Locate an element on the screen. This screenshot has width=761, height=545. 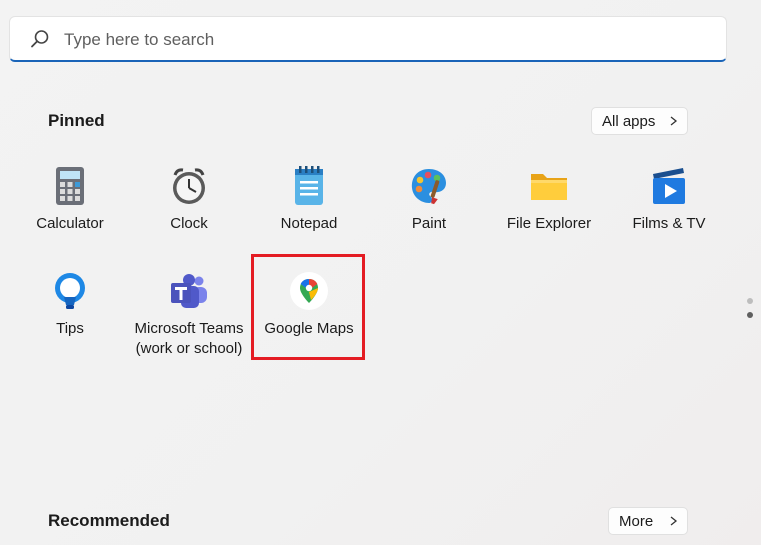
app-microsoft-teams: Microsoft Teams (work or school) is located at coordinates (189, 315).